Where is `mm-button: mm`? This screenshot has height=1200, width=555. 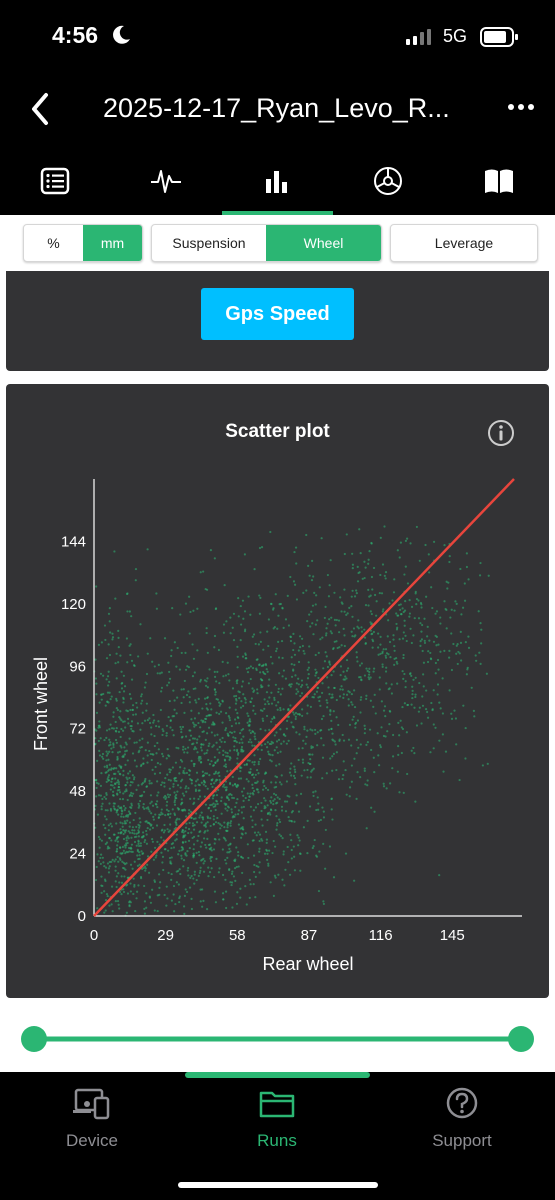
mm-button: mm is located at coordinates (112, 243).